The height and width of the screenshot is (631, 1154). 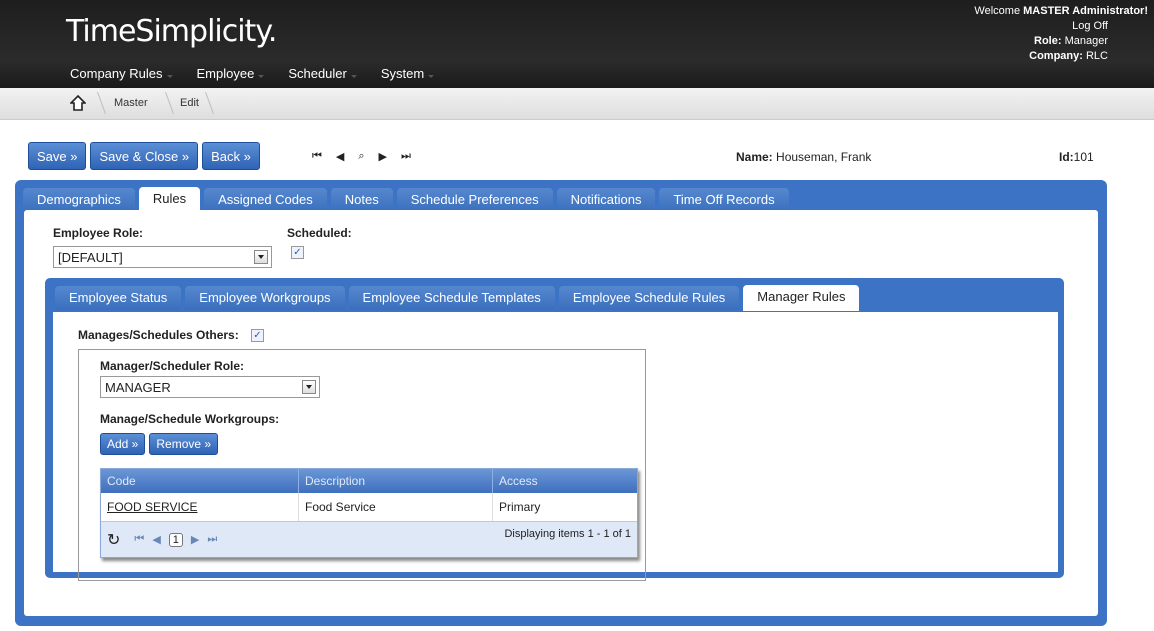 I want to click on workgroups-label: Manage/Schedule Workgroups:, so click(x=190, y=419).